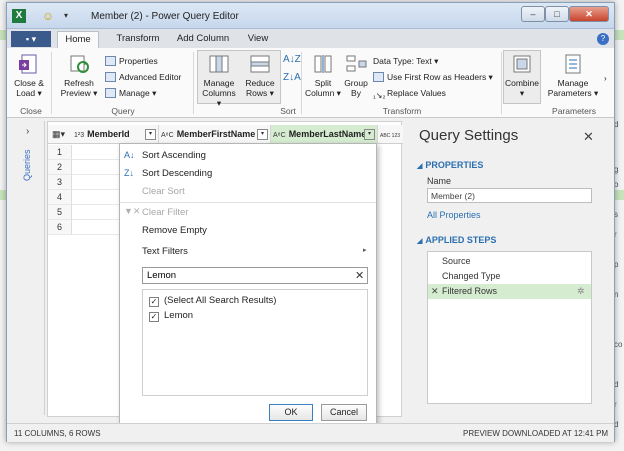 This screenshot has height=451, width=624. I want to click on submenu-arrow-icon: ▸, so click(365, 250).